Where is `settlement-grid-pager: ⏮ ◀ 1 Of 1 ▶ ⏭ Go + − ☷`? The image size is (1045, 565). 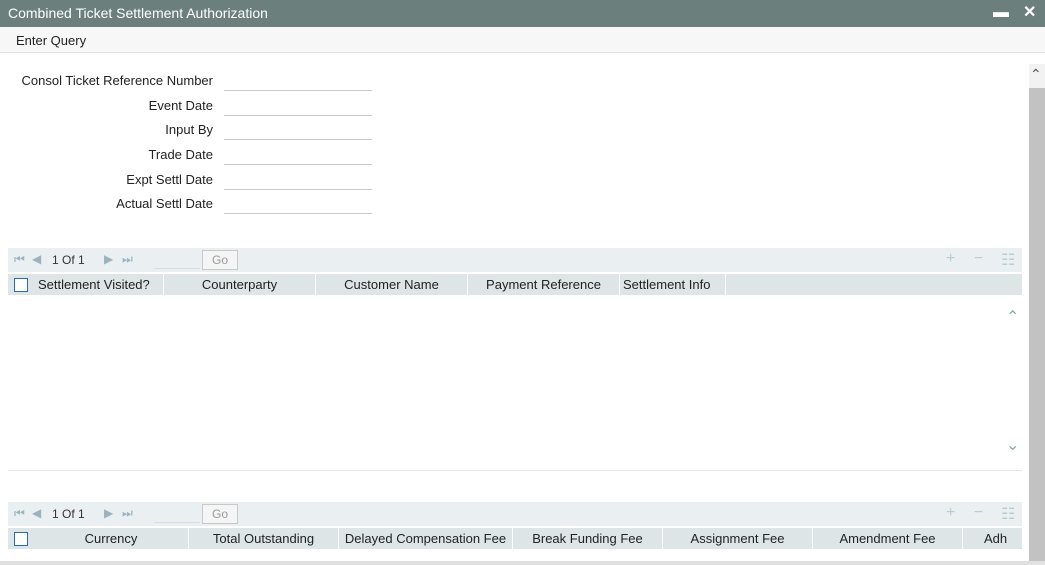 settlement-grid-pager: ⏮ ◀ 1 Of 1 ▶ ⏭ Go + − ☷ is located at coordinates (515, 260).